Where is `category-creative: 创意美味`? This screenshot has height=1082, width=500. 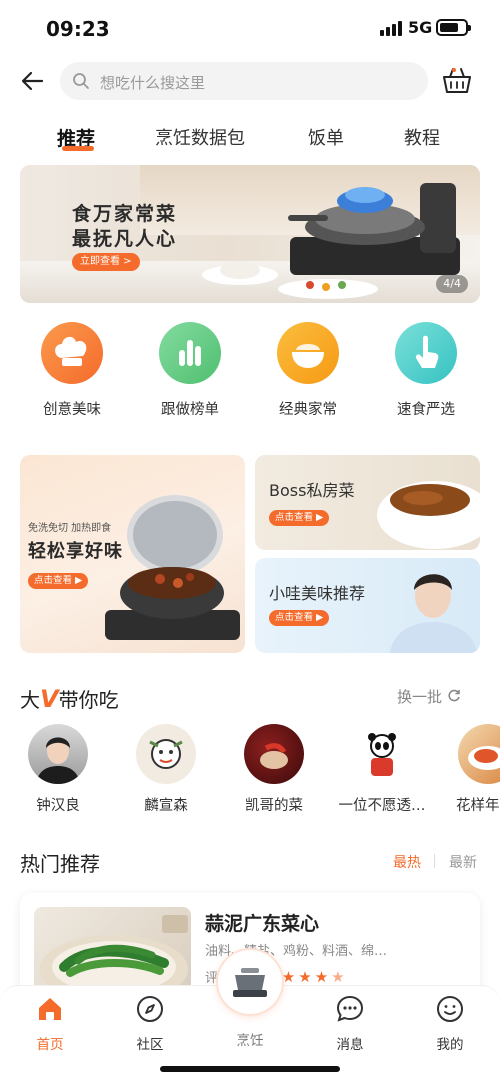 category-creative: 创意美味 is located at coordinates (72, 370).